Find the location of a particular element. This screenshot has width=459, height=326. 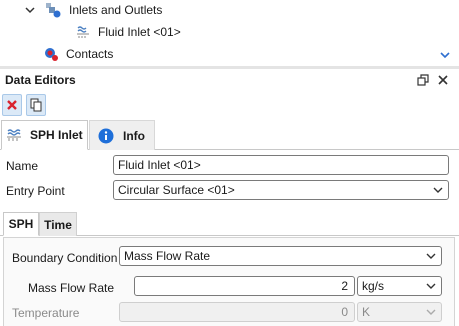

mass-flow-unit-value: kg/s is located at coordinates (373, 286).